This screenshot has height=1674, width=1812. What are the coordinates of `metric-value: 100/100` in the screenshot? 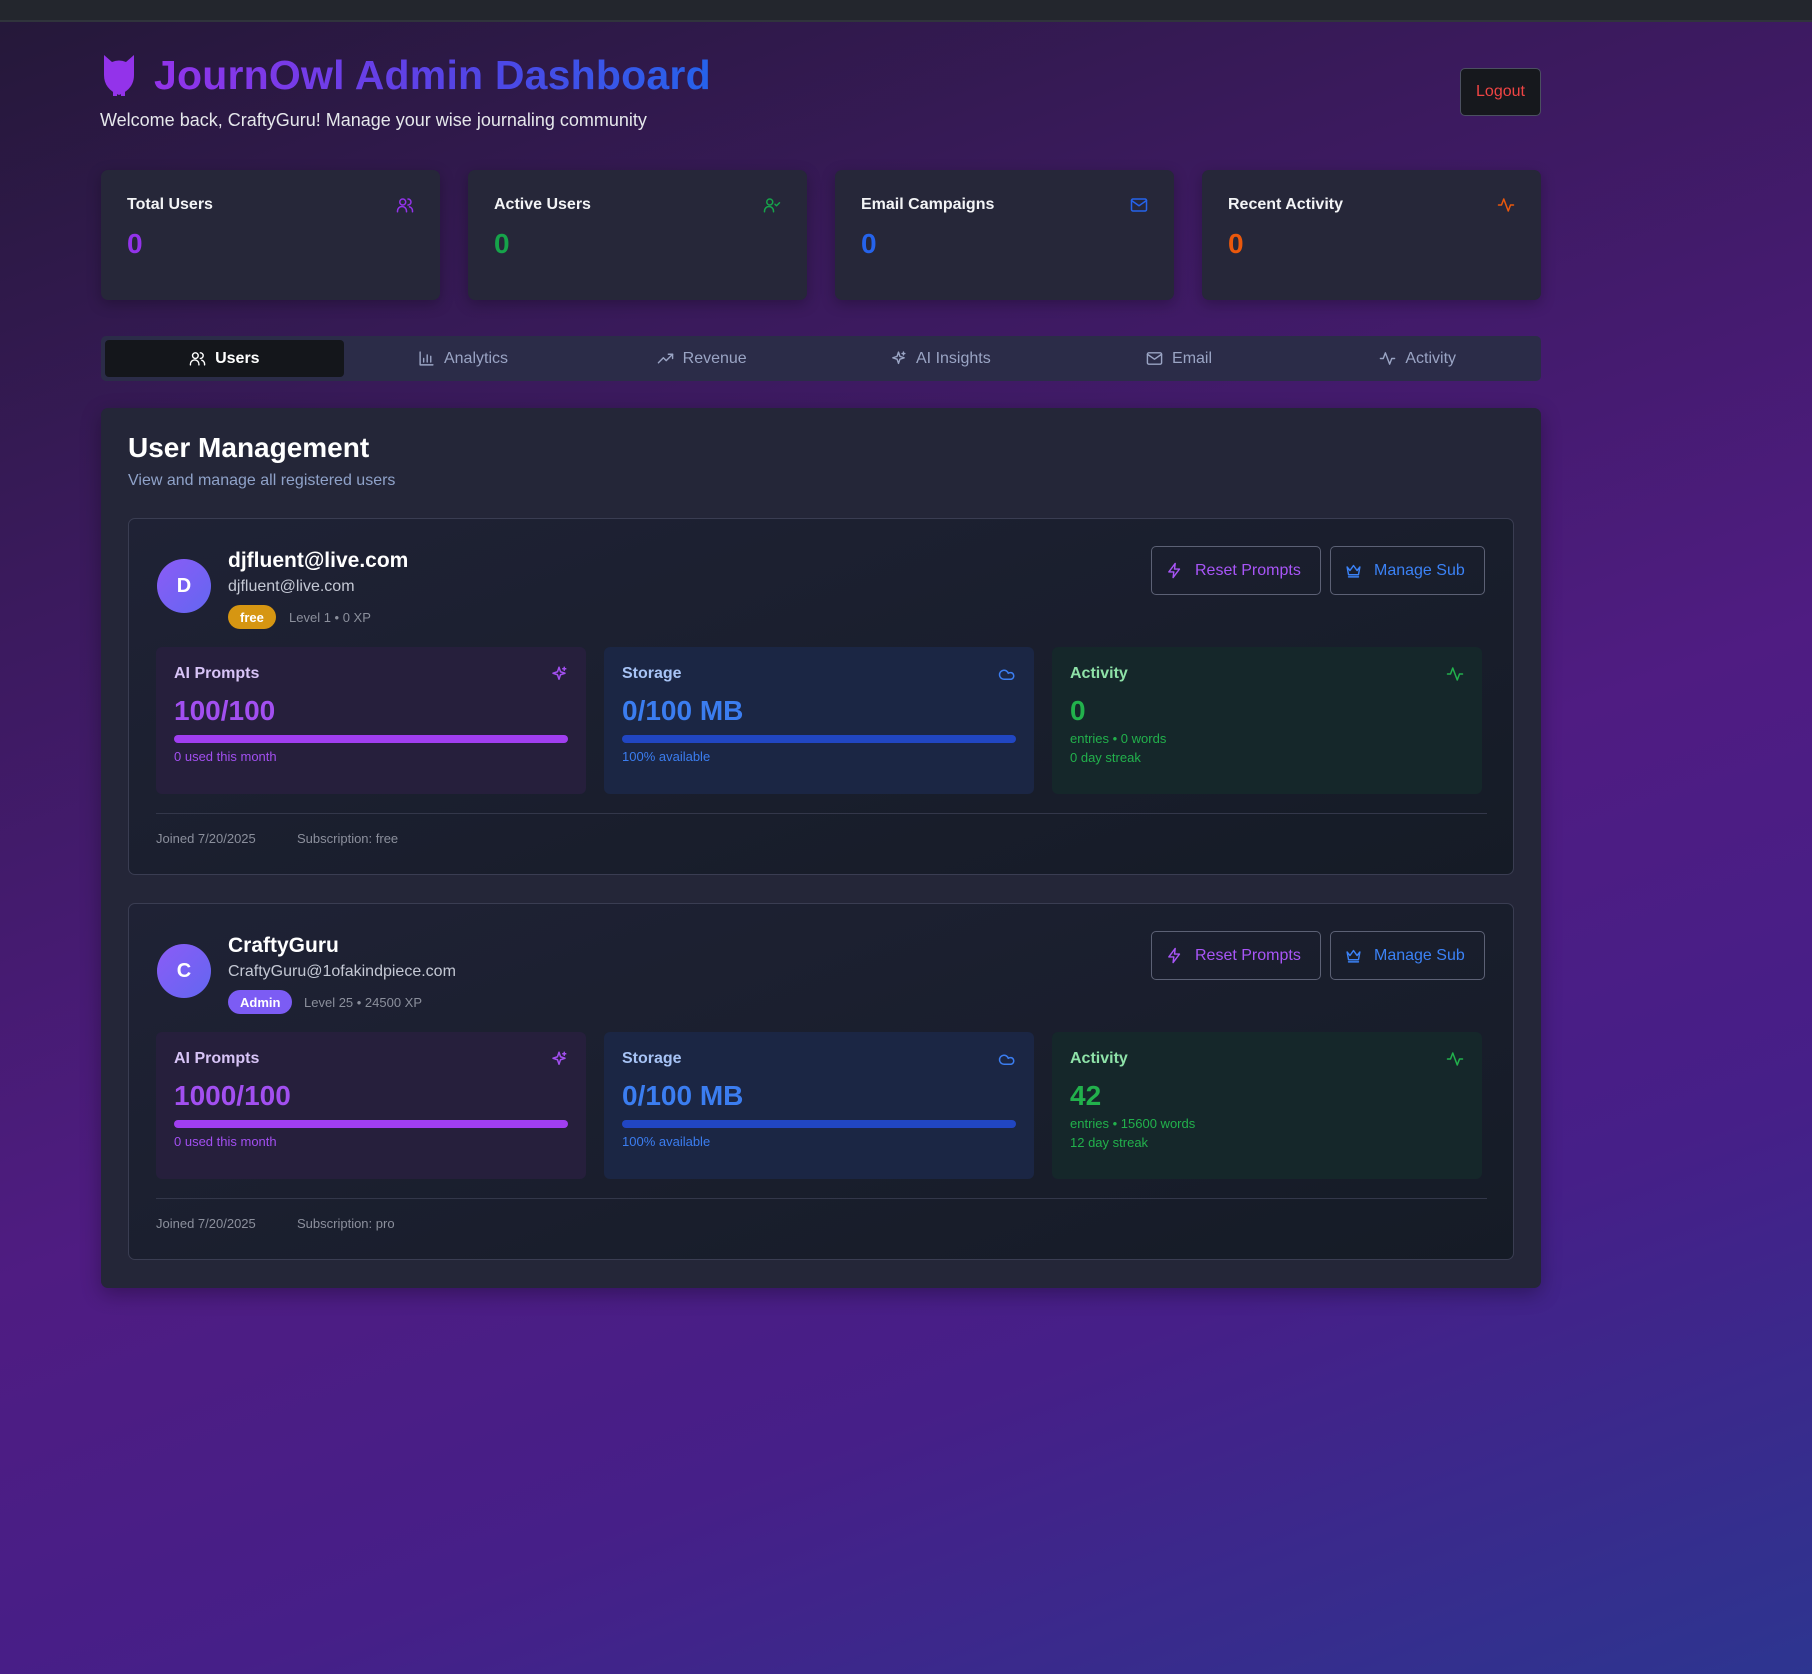 It's located at (225, 710).